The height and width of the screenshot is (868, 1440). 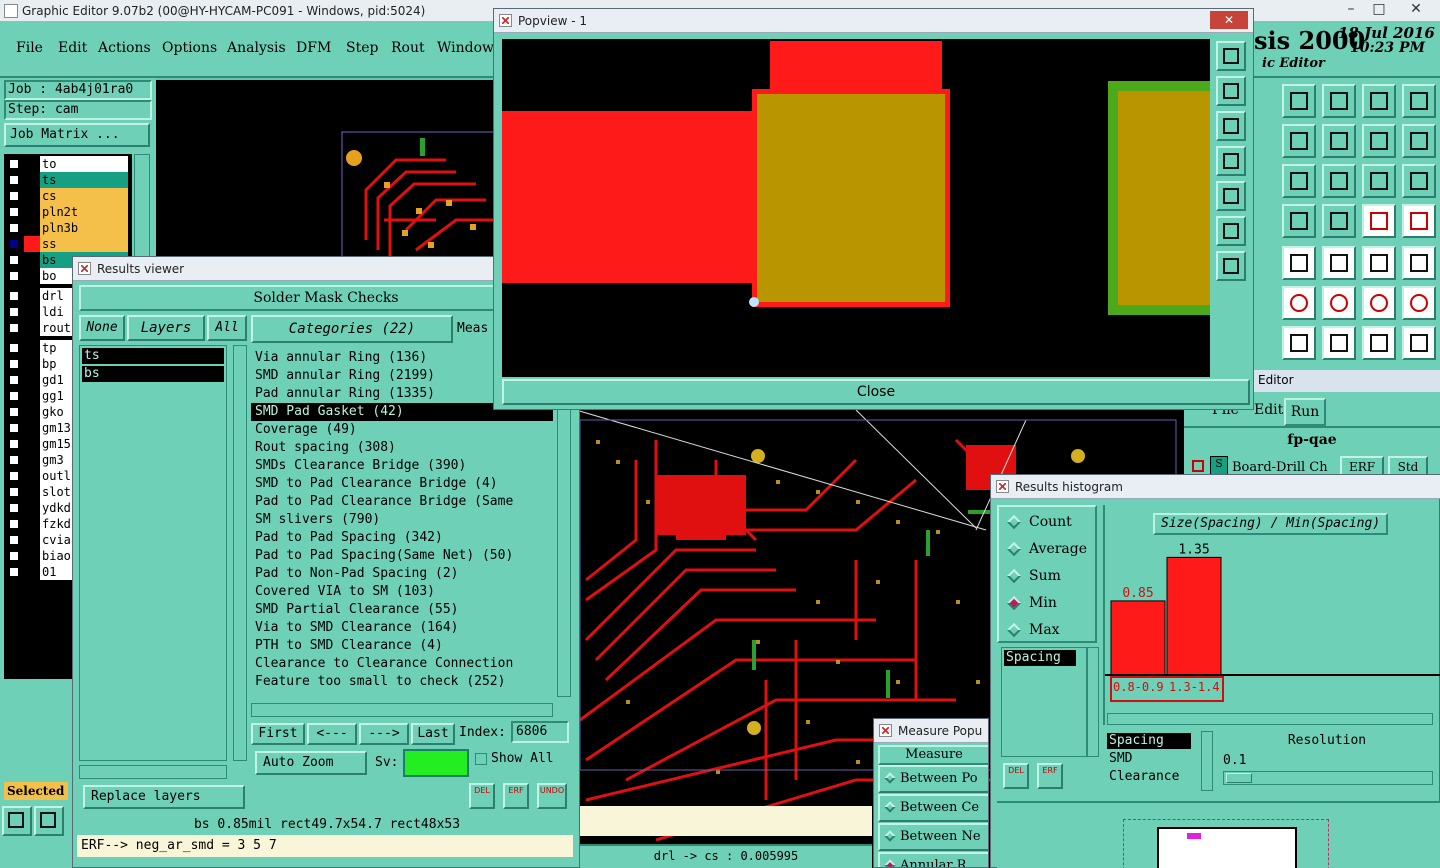 I want to click on menu-step: Step, so click(x=362, y=48).